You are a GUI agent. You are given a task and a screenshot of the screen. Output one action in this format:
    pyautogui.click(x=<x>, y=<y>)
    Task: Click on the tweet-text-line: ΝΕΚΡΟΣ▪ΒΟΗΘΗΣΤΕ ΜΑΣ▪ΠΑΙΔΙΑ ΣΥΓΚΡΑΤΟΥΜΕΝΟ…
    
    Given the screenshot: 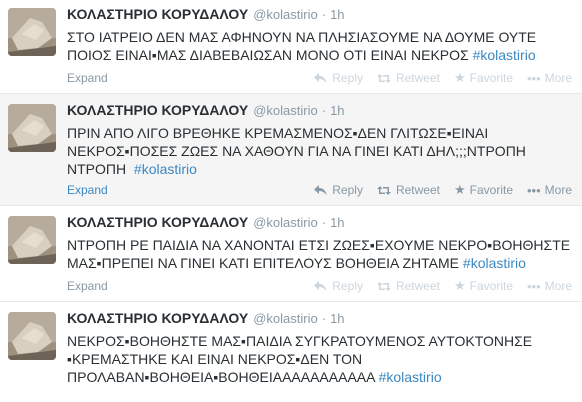 What is the action you would take?
    pyautogui.click(x=300, y=341)
    